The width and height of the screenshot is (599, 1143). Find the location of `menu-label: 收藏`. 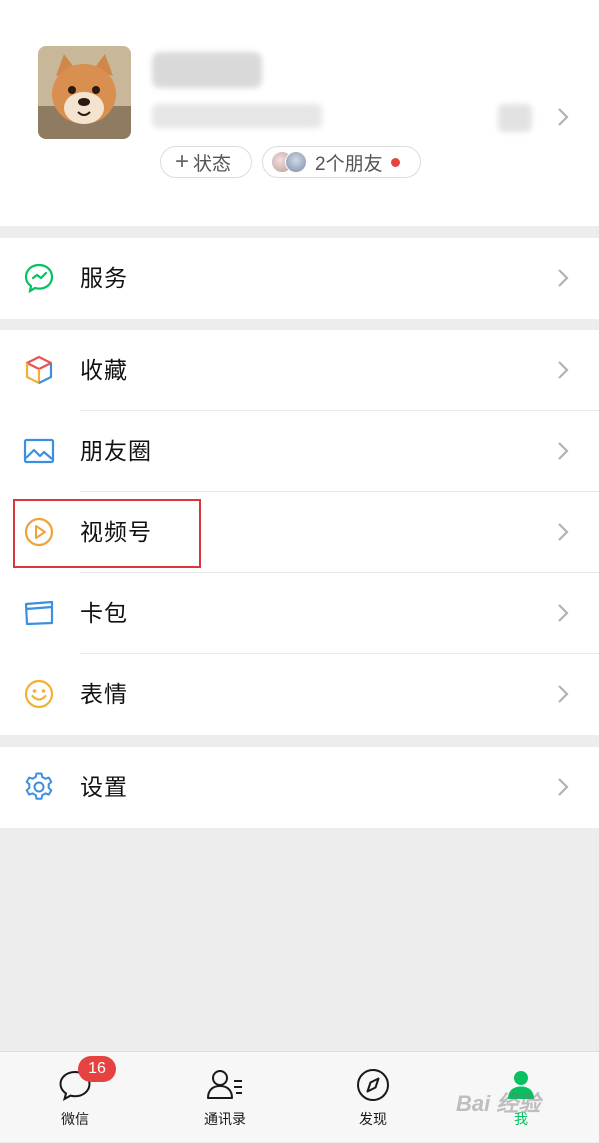

menu-label: 收藏 is located at coordinates (104, 370).